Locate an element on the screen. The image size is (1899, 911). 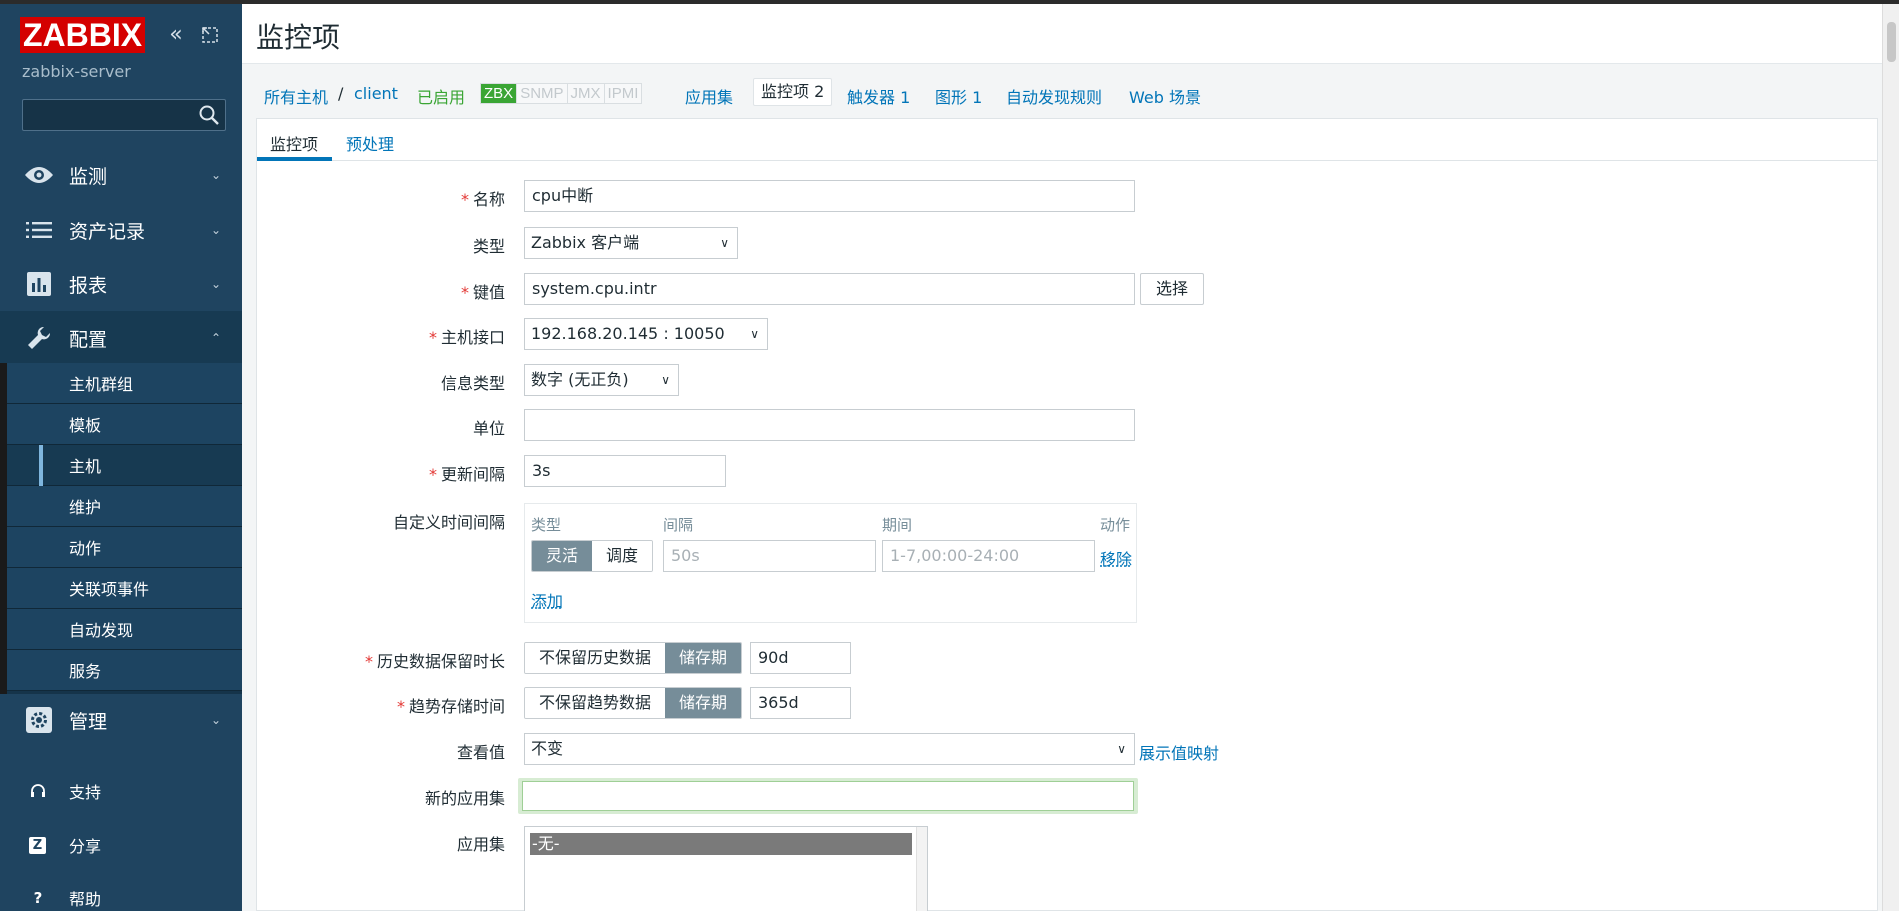
nav-applications: 应用集 is located at coordinates (709, 96).